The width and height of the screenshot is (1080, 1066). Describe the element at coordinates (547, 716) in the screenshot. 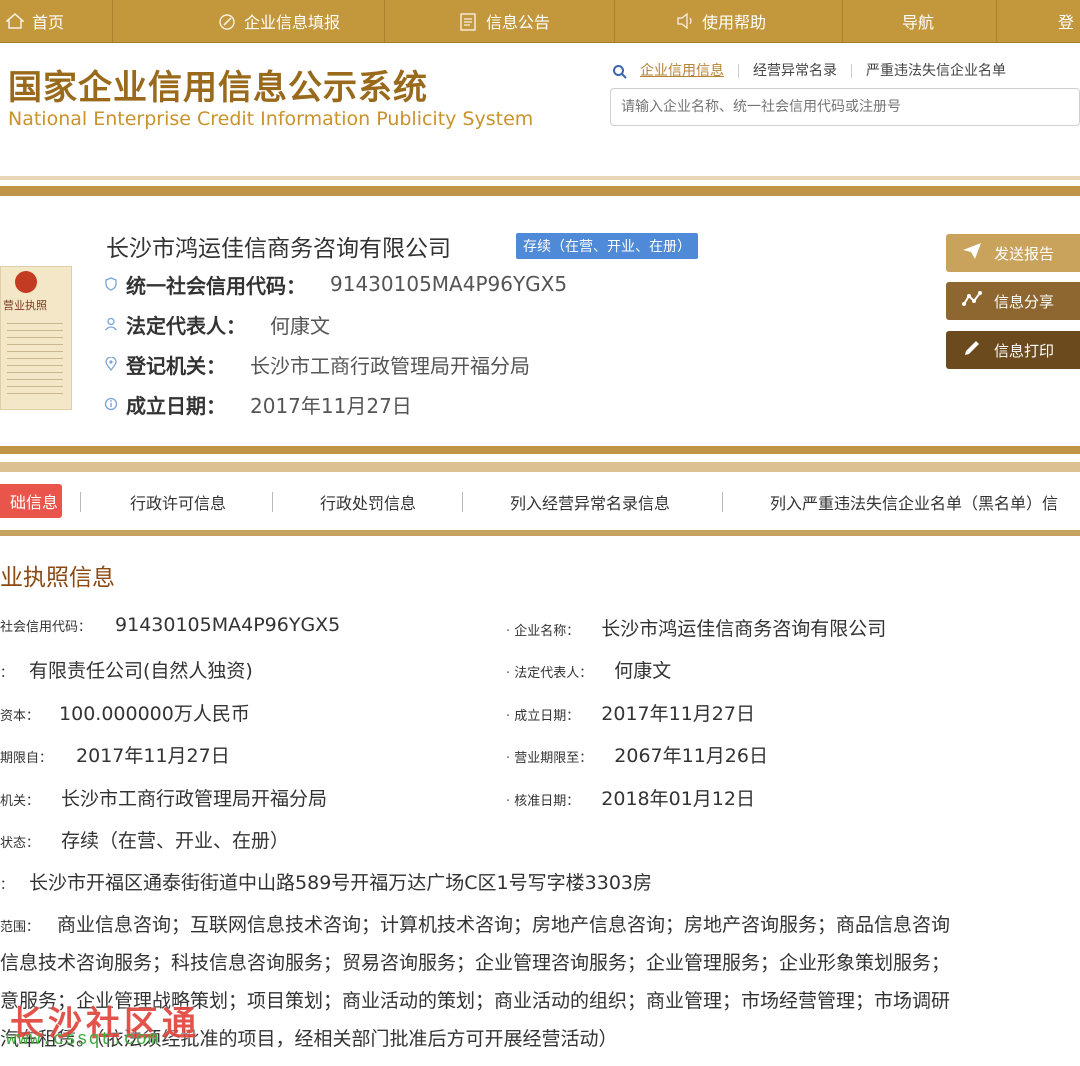

I see `field-label: 成立日期：` at that location.